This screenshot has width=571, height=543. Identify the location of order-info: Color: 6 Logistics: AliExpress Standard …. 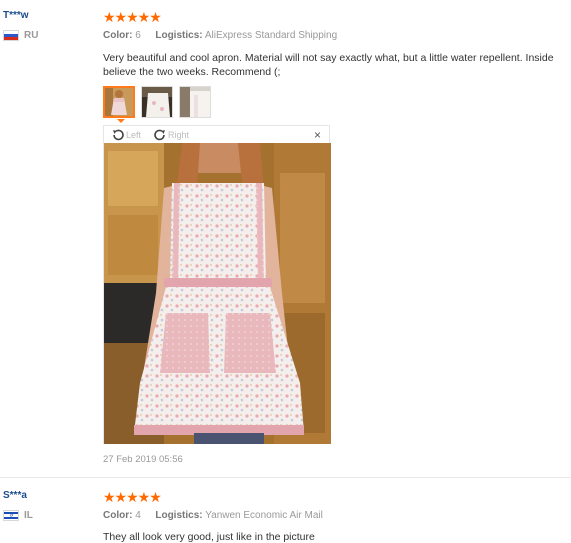
(337, 35).